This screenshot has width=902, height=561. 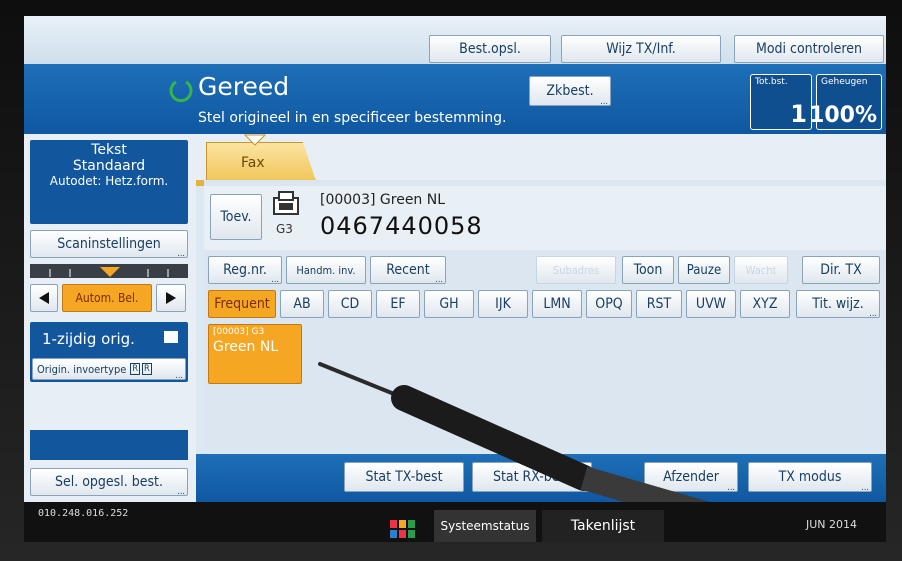 What do you see at coordinates (603, 526) in the screenshot?
I see `task-list-button: Takenlijst` at bounding box center [603, 526].